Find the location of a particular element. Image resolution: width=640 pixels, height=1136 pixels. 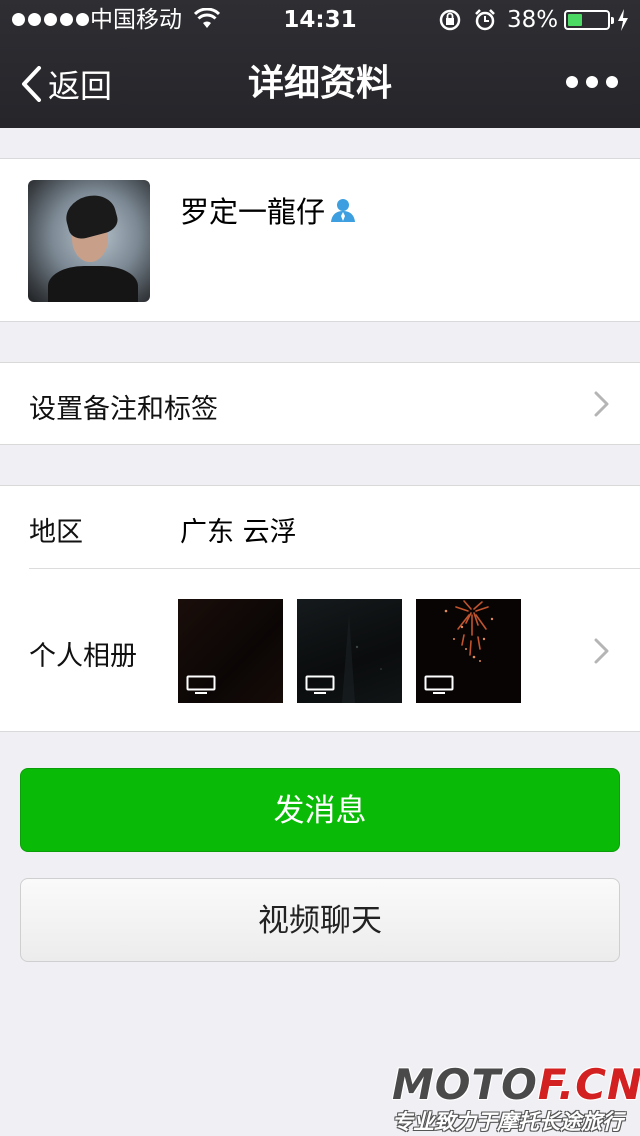

alarm-icon is located at coordinates (485, 20).